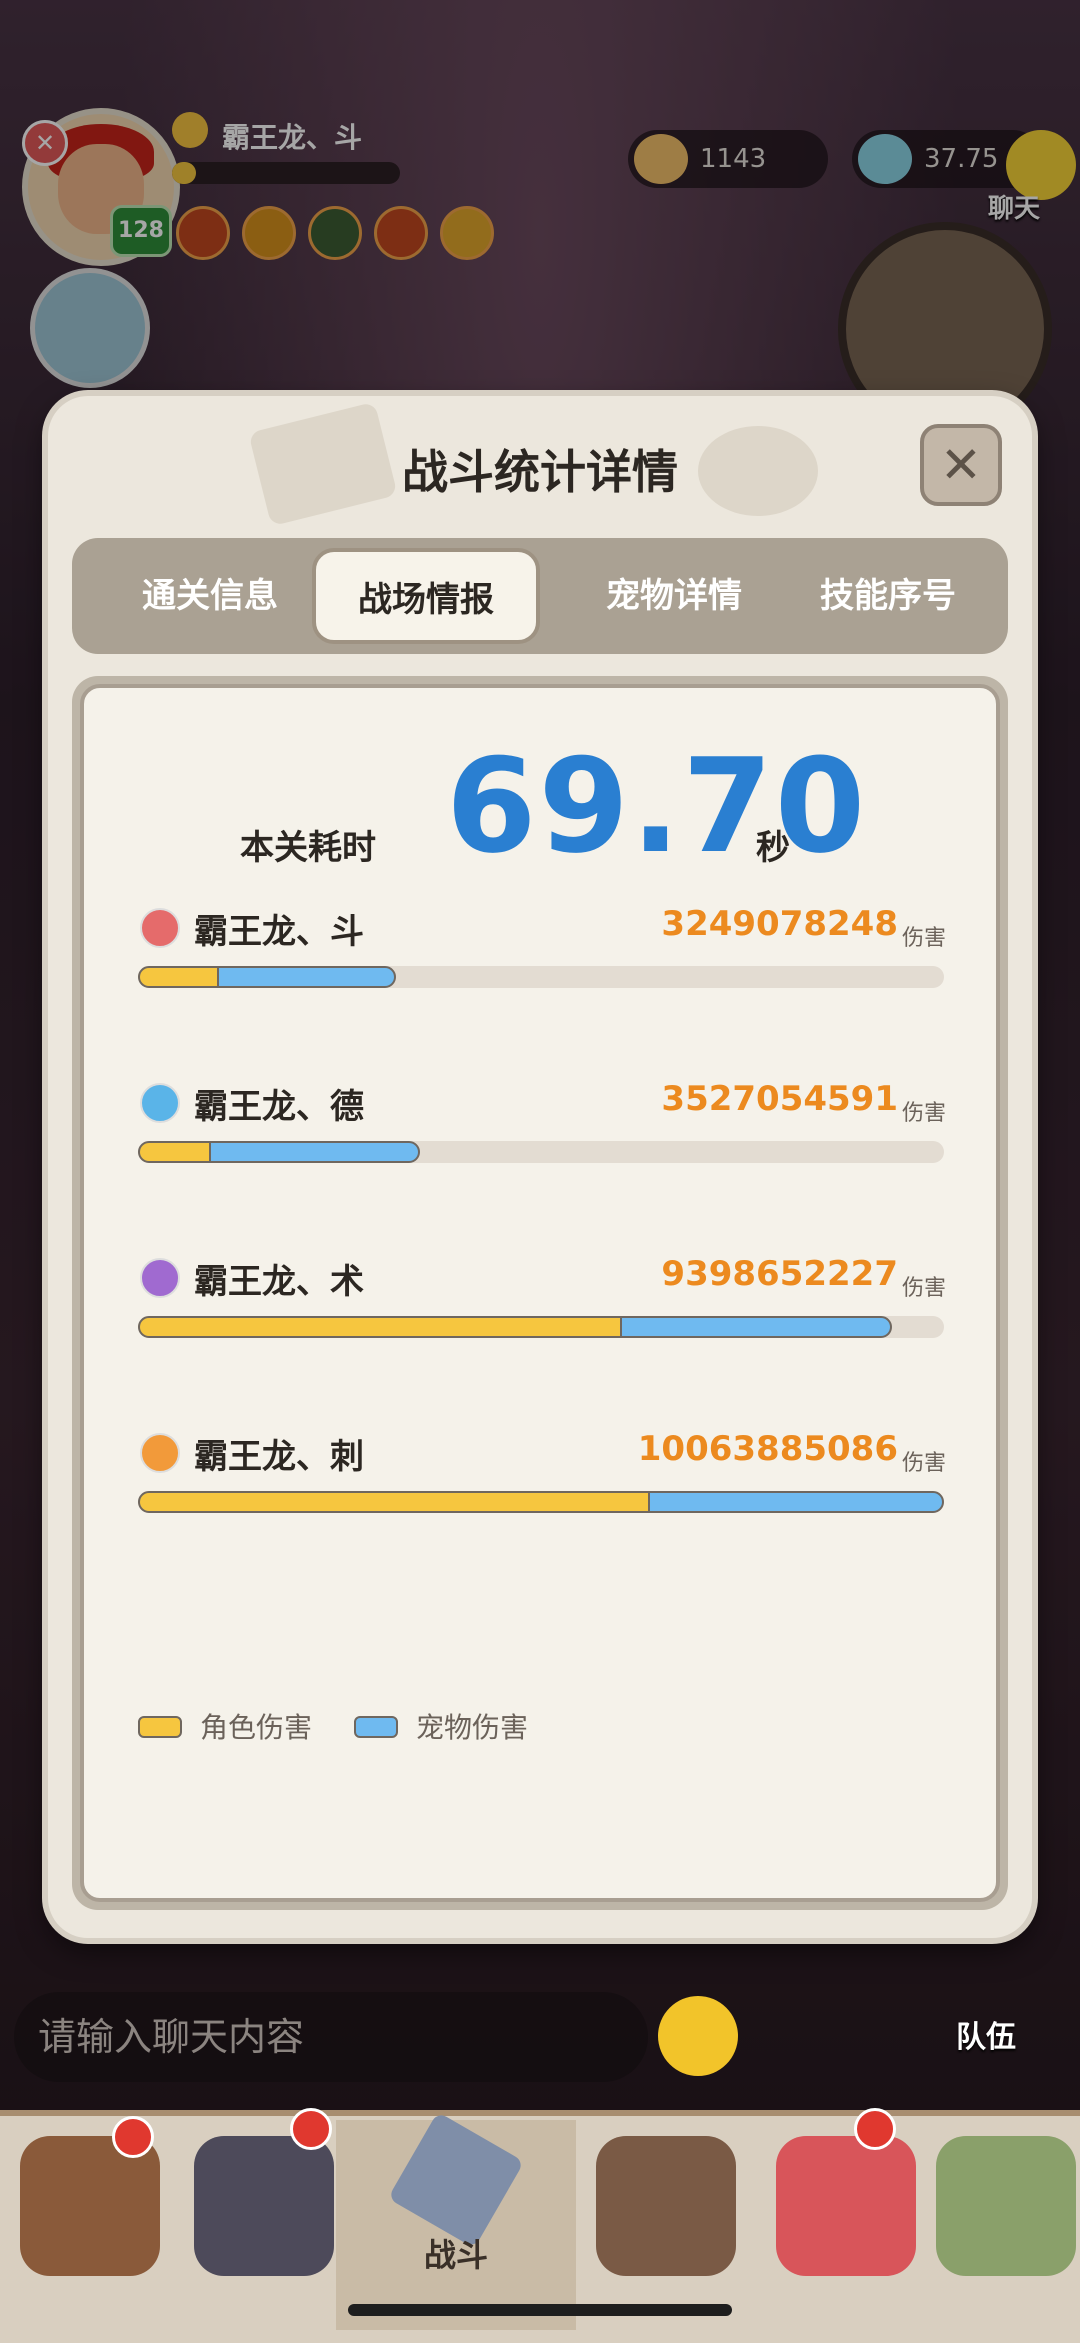 This screenshot has height=2343, width=1080. What do you see at coordinates (279, 1282) in the screenshot?
I see `player-name: 霸王龙、术` at bounding box center [279, 1282].